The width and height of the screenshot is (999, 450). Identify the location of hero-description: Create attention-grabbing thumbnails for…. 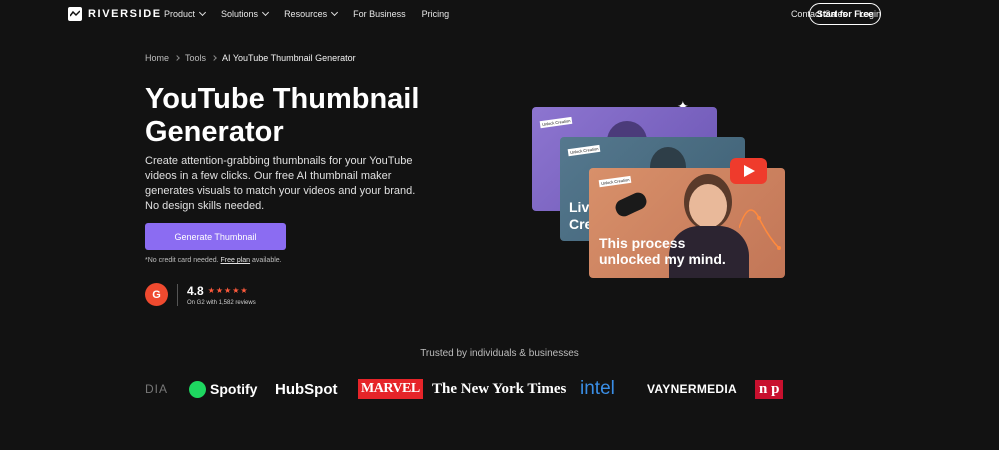
(280, 183).